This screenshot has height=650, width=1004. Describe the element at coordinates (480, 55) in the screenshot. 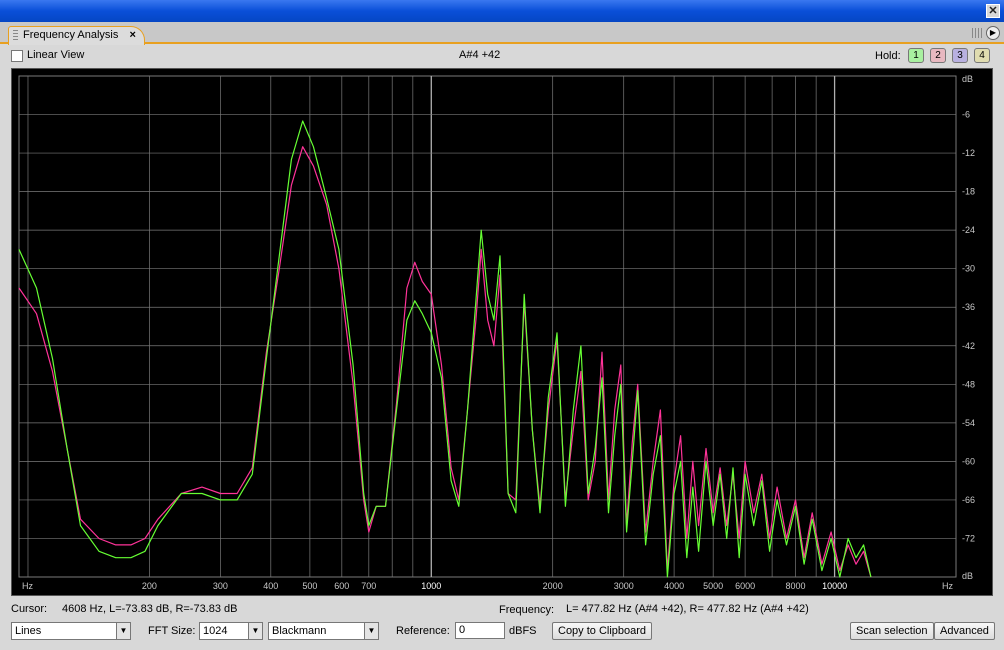

I see `pitch-readout: A#4 +42` at that location.